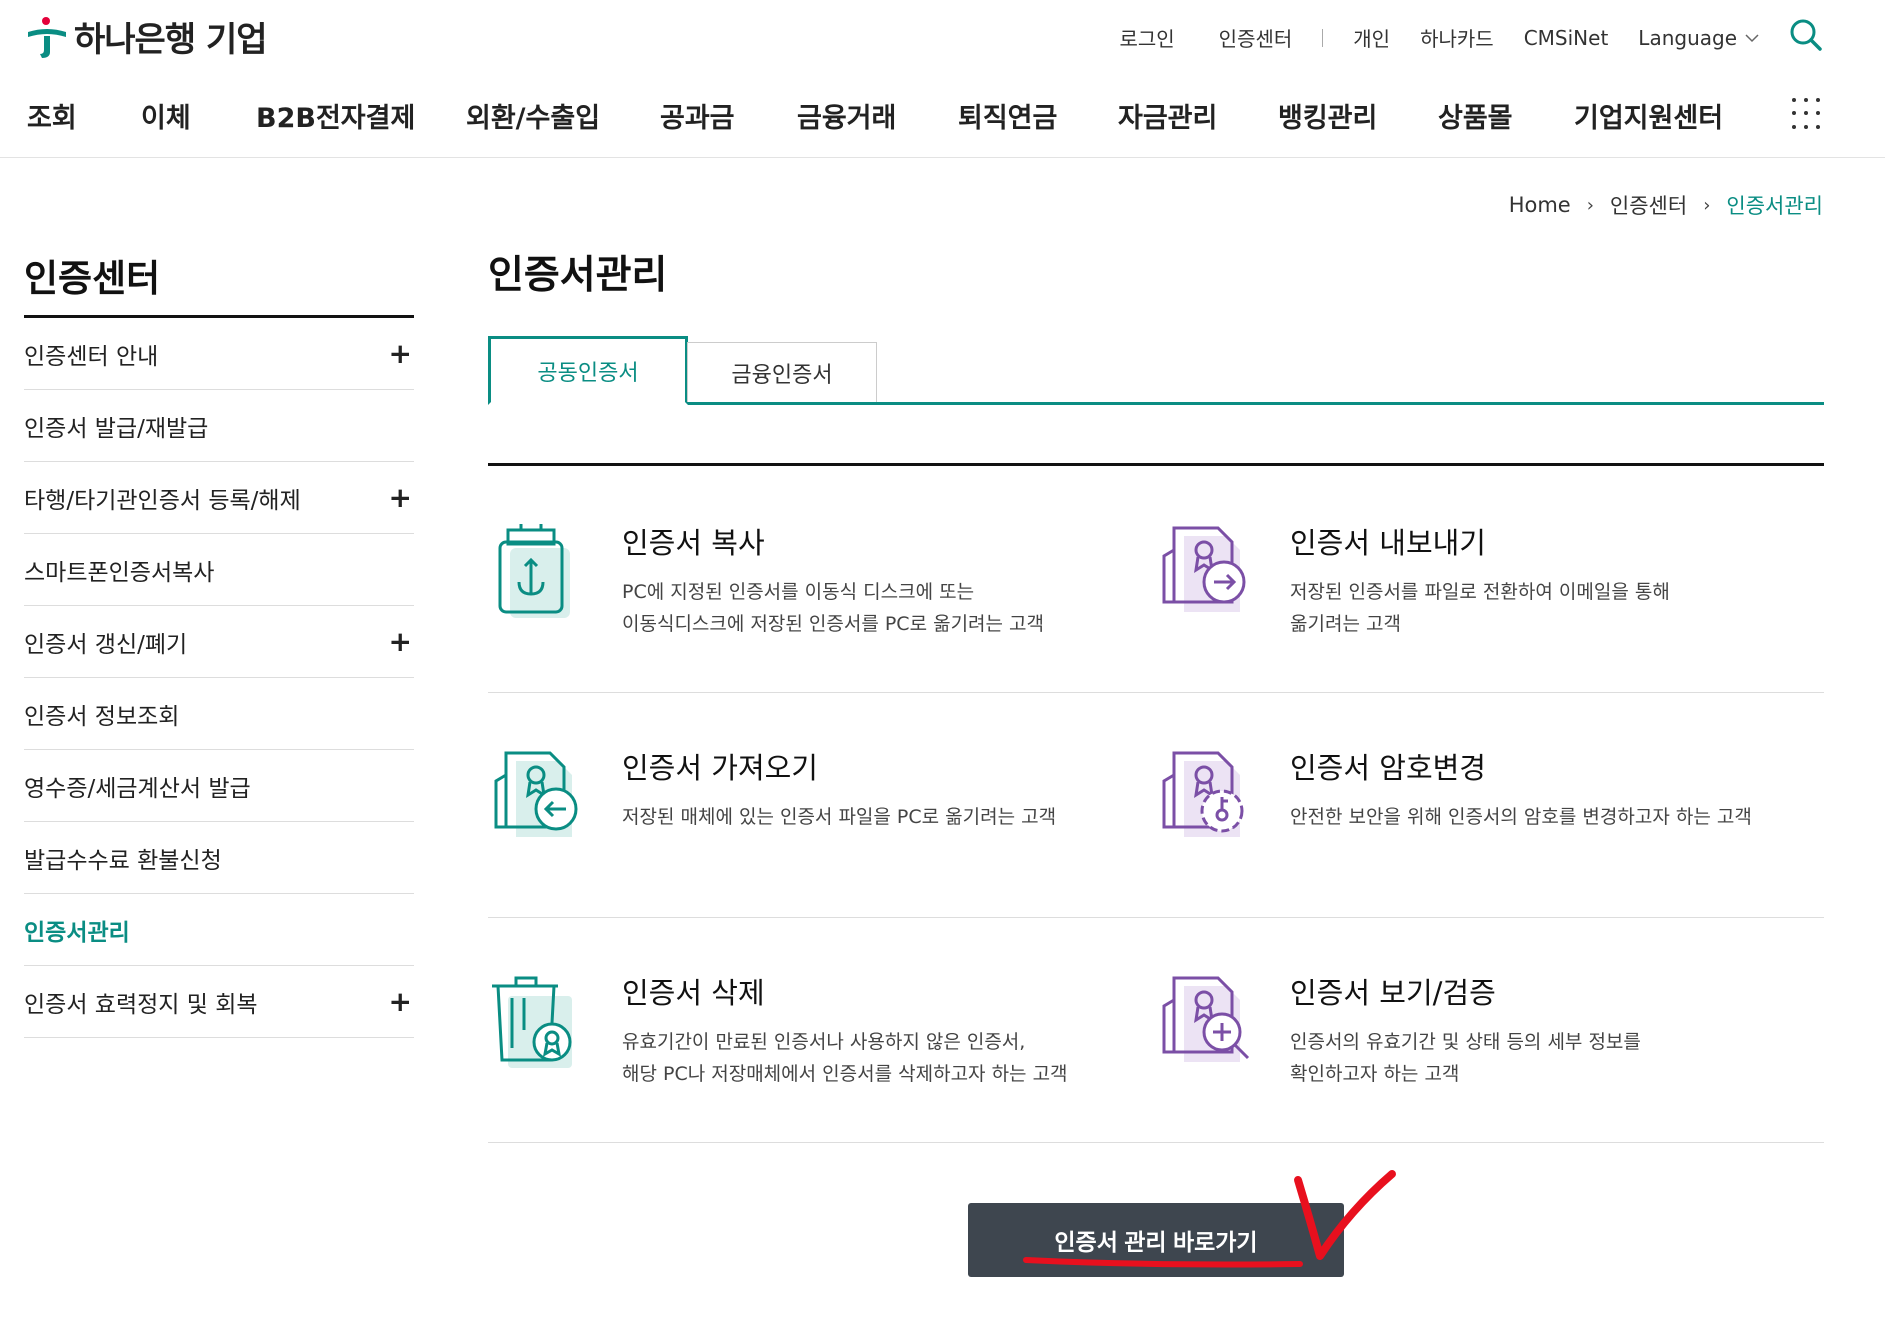 This screenshot has height=1332, width=1885. What do you see at coordinates (1774, 206) in the screenshot?
I see `breadcrumb-current: 인증서관리` at bounding box center [1774, 206].